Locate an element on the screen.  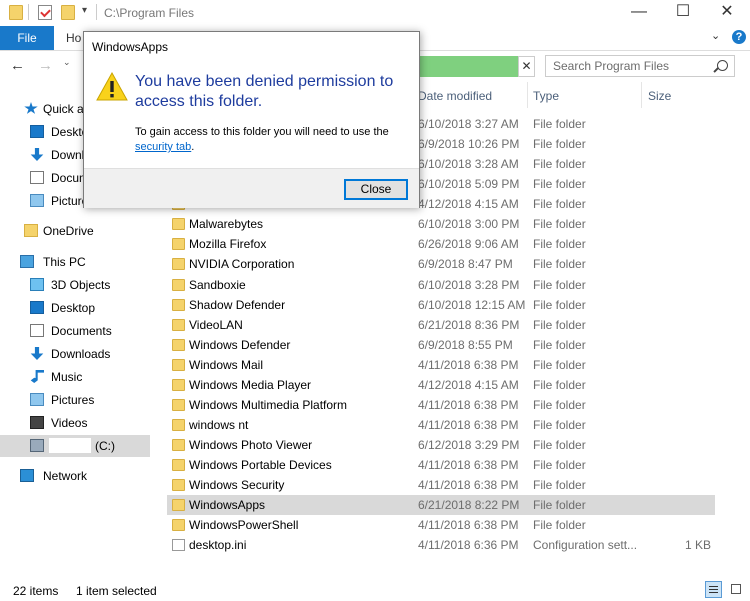
recent-locations-icon: ⌄ is located at coordinates (67, 62).